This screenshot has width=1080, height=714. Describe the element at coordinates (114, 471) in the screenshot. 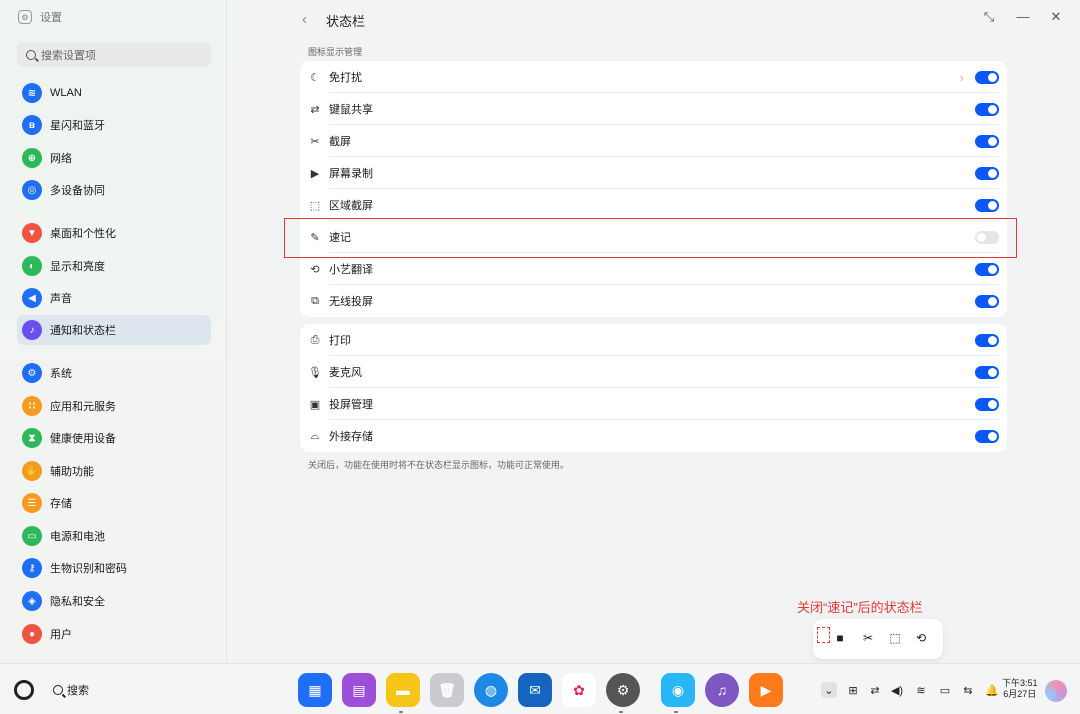

I see `sidebar-item-accessibility: ✋ 辅助功能` at that location.